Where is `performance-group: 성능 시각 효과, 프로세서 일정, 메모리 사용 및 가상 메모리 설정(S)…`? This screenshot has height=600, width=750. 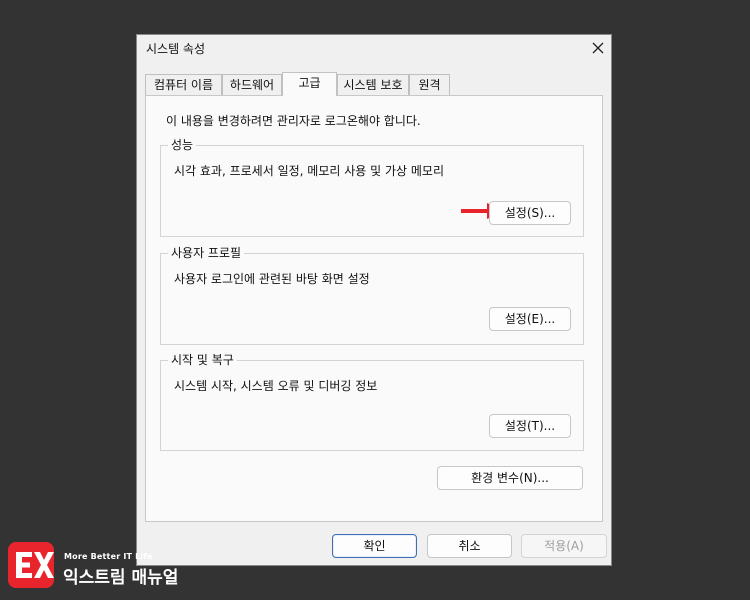
performance-group: 성능 시각 효과, 프로세서 일정, 메모리 사용 및 가상 메모리 설정(S)… is located at coordinates (372, 187).